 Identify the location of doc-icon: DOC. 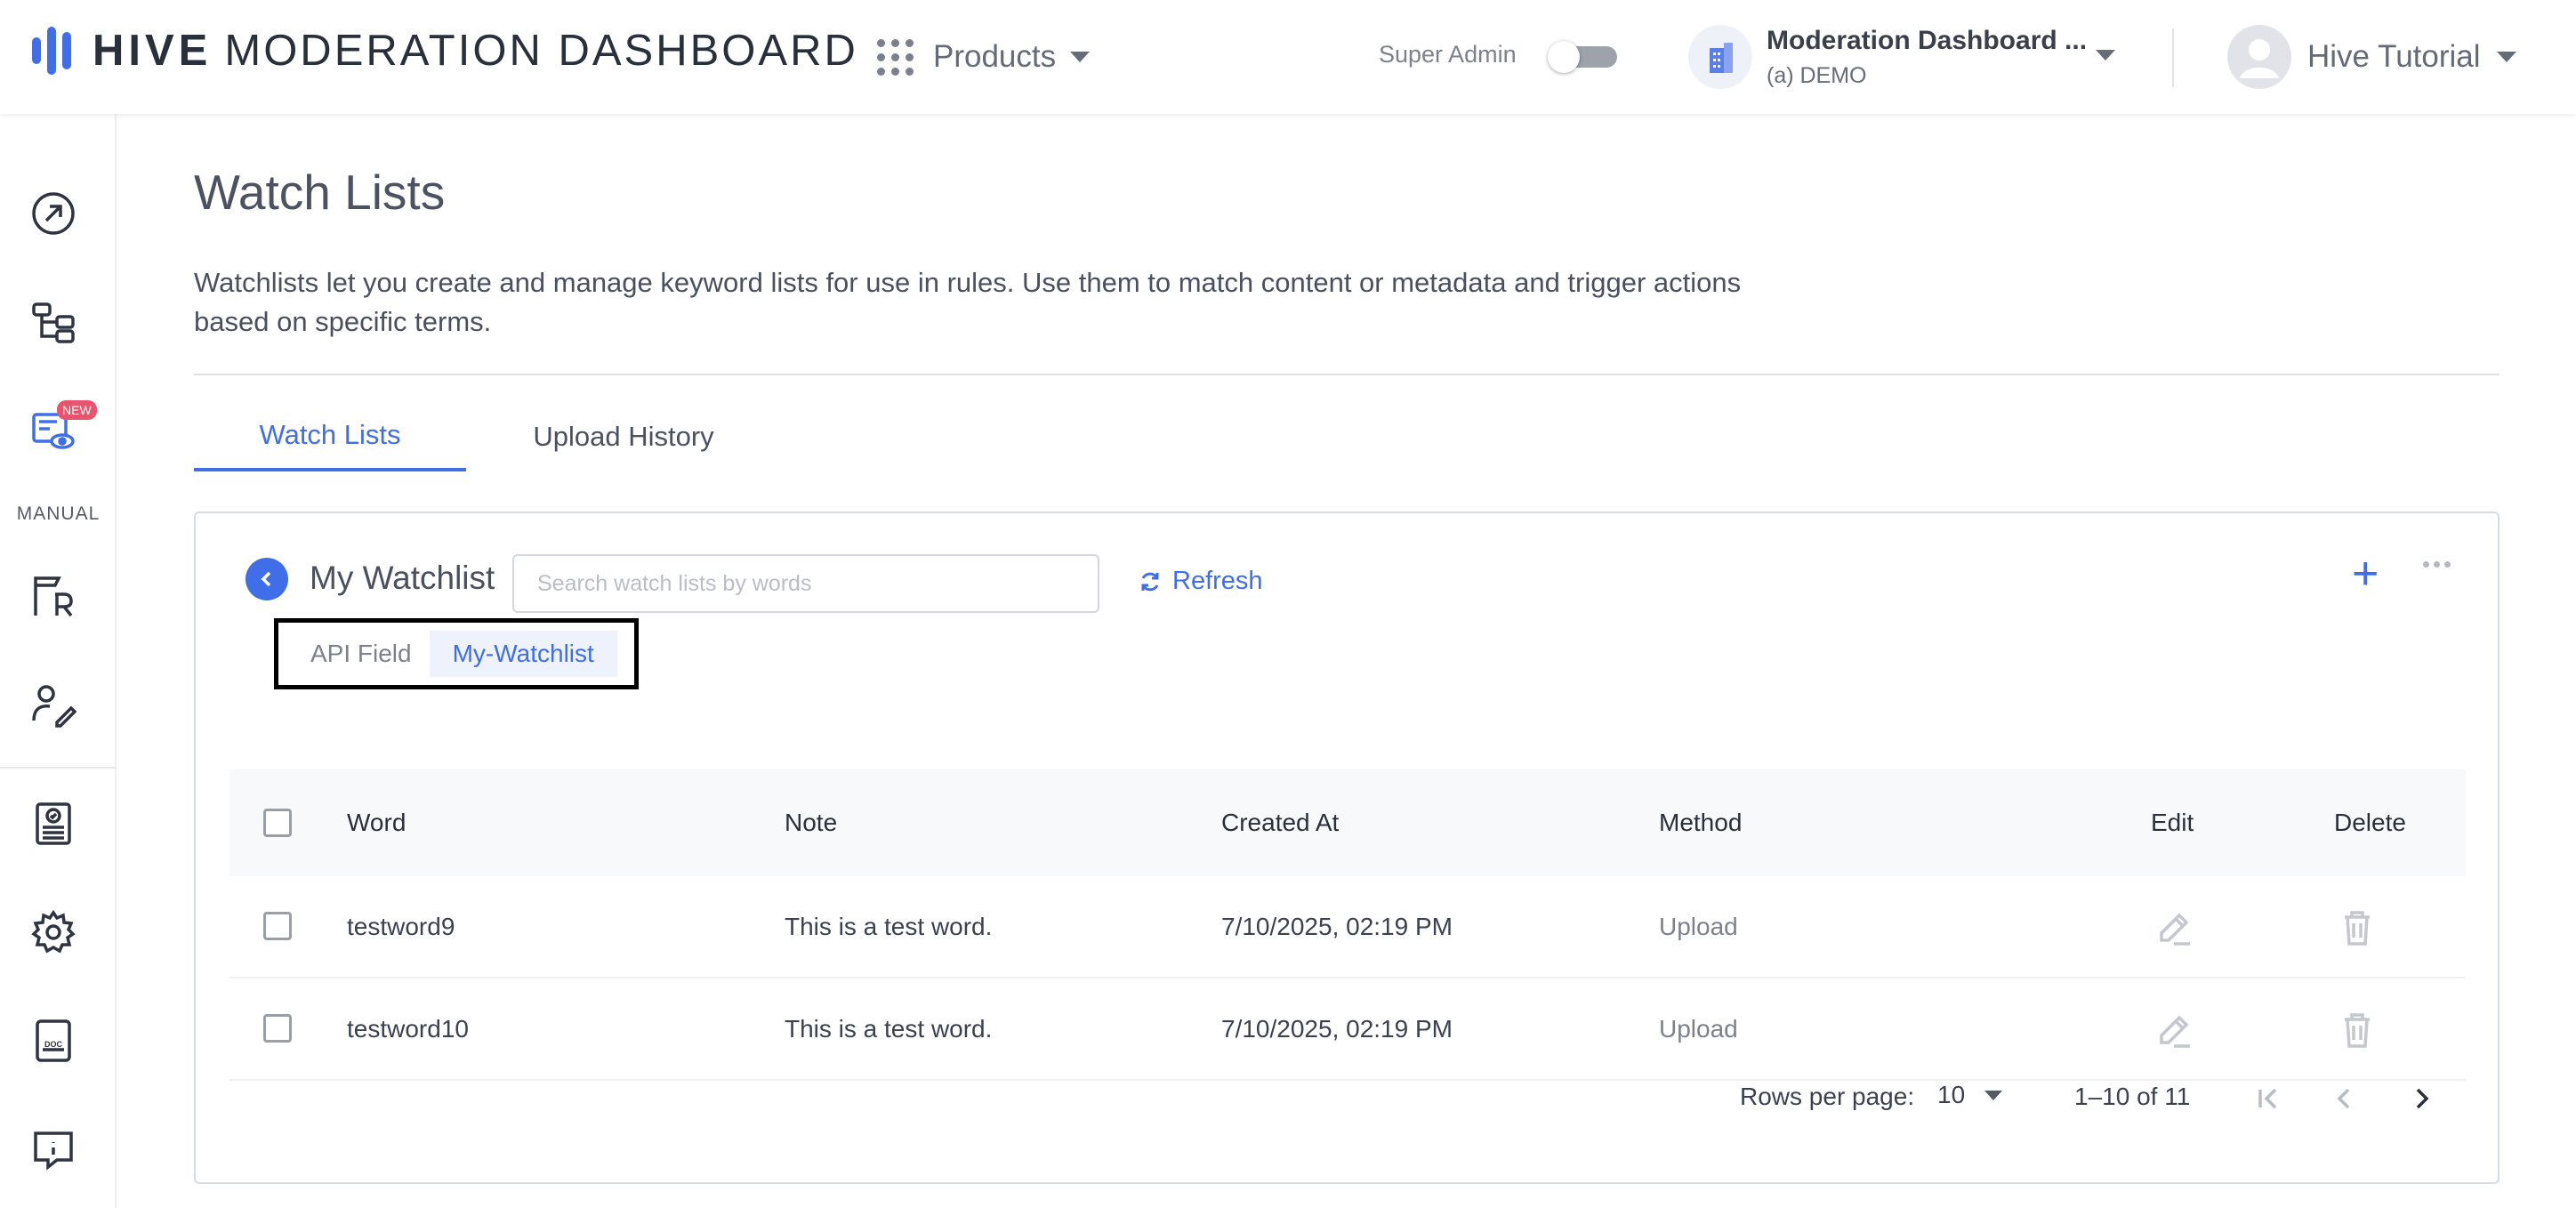
(53, 1040).